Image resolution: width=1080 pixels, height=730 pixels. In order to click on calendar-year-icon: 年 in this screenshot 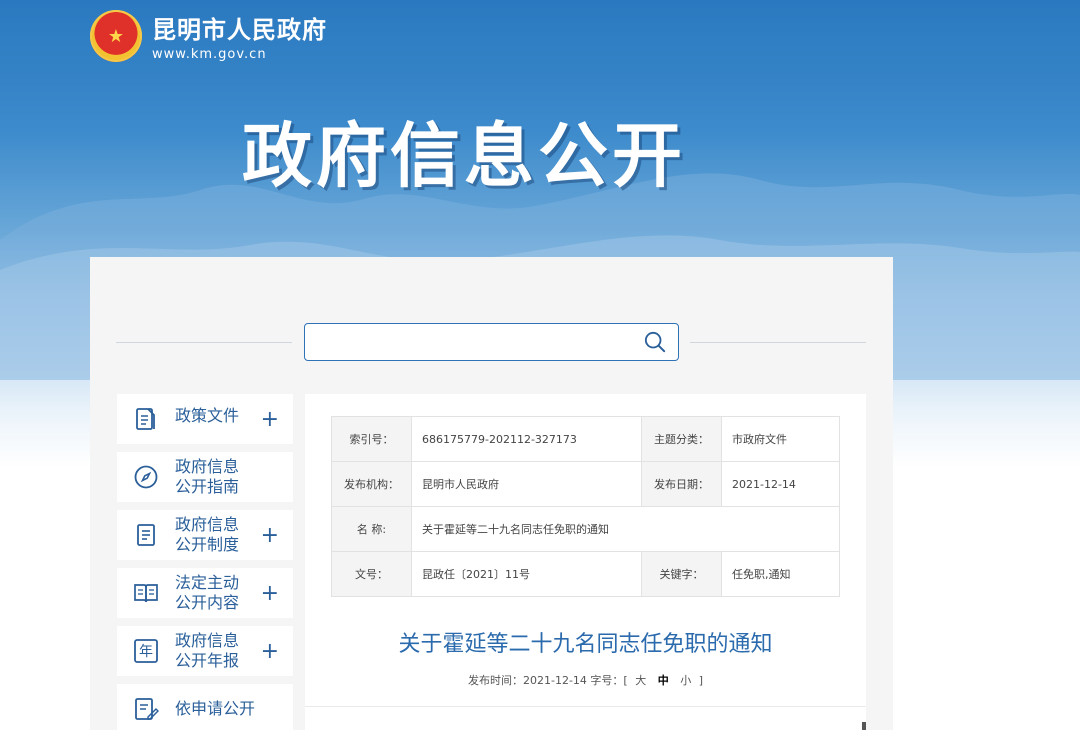, I will do `click(146, 651)`.